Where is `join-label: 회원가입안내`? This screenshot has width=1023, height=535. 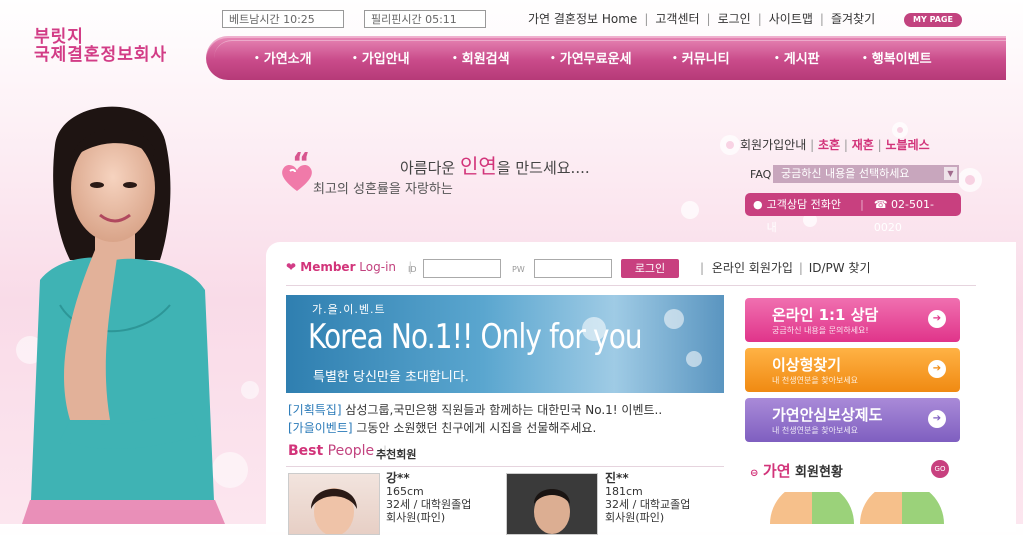 join-label: 회원가입안내 is located at coordinates (773, 145).